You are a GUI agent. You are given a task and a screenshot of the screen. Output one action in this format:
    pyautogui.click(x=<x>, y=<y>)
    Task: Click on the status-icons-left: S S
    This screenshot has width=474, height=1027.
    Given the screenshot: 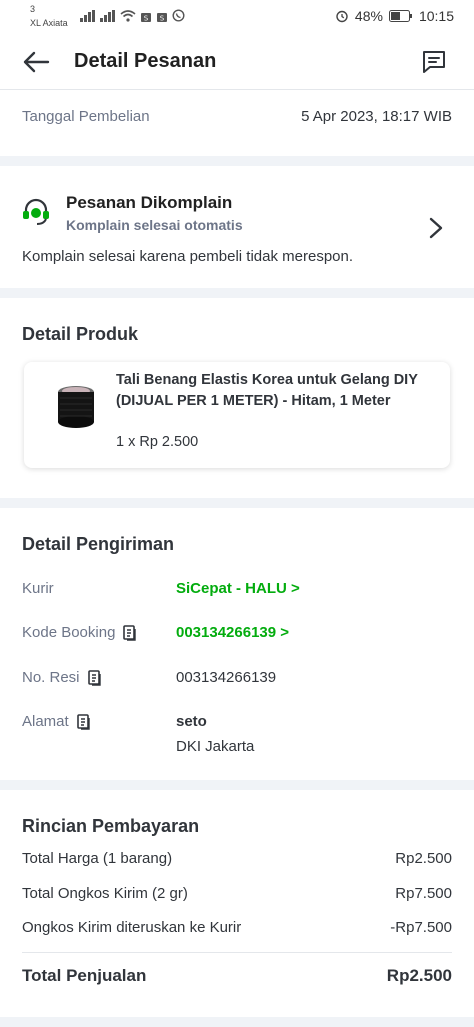 What is the action you would take?
    pyautogui.click(x=132, y=15)
    